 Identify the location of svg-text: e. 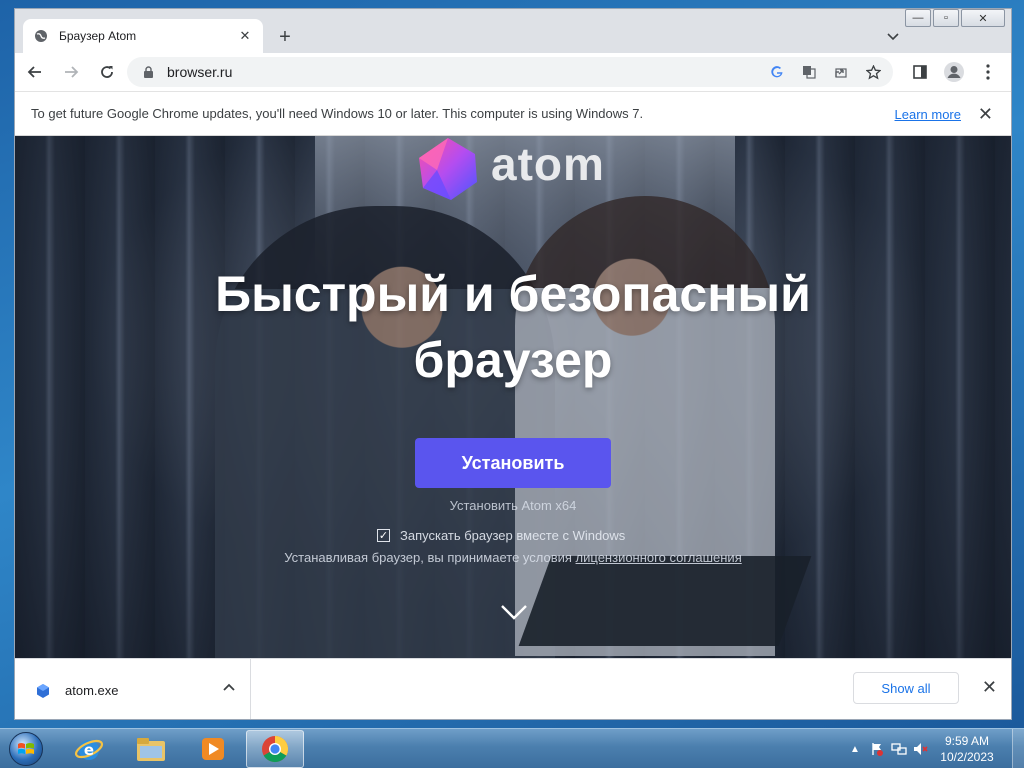
(89, 750).